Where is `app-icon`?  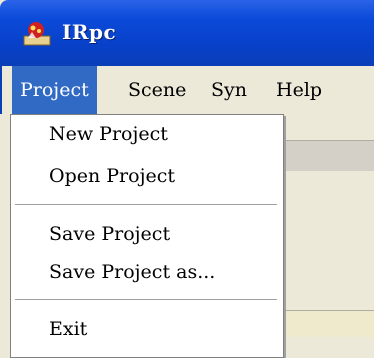 app-icon is located at coordinates (37, 34).